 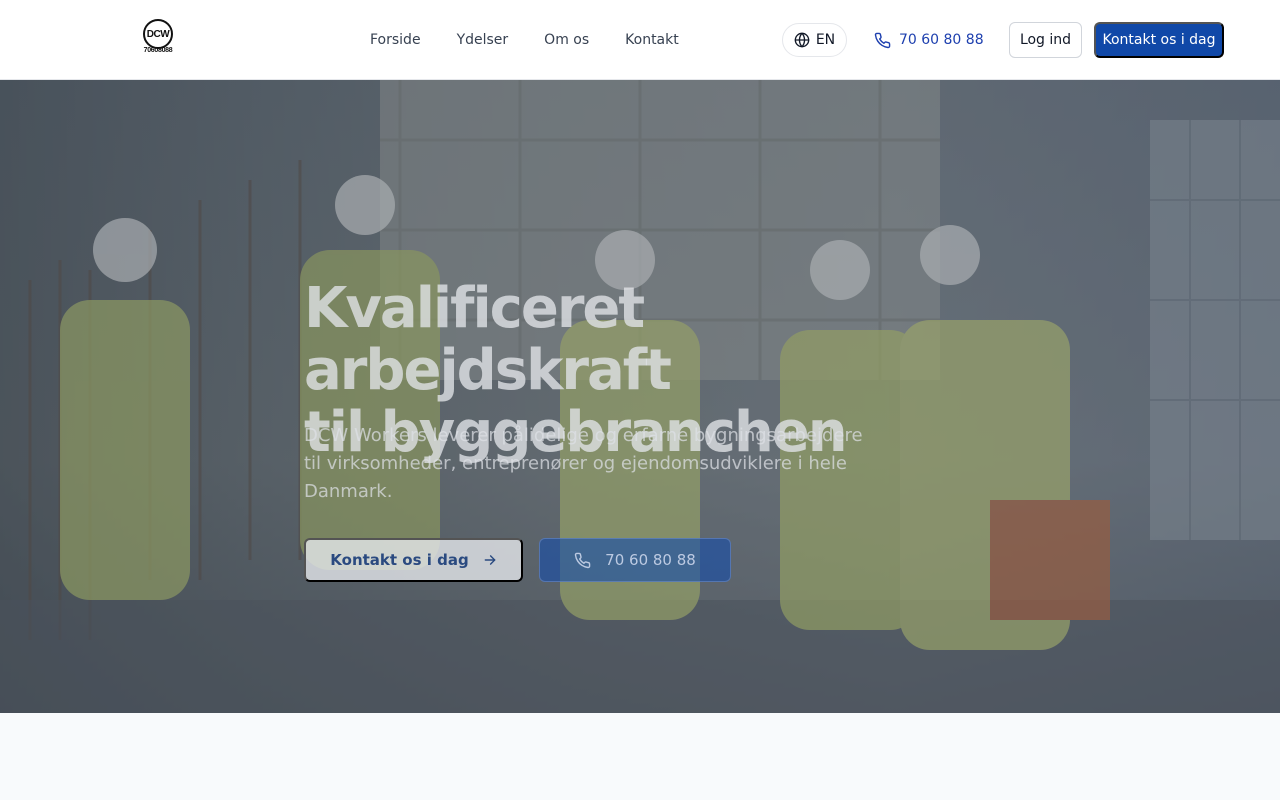 I want to click on nav-link-om-os: Om os, so click(x=566, y=40).